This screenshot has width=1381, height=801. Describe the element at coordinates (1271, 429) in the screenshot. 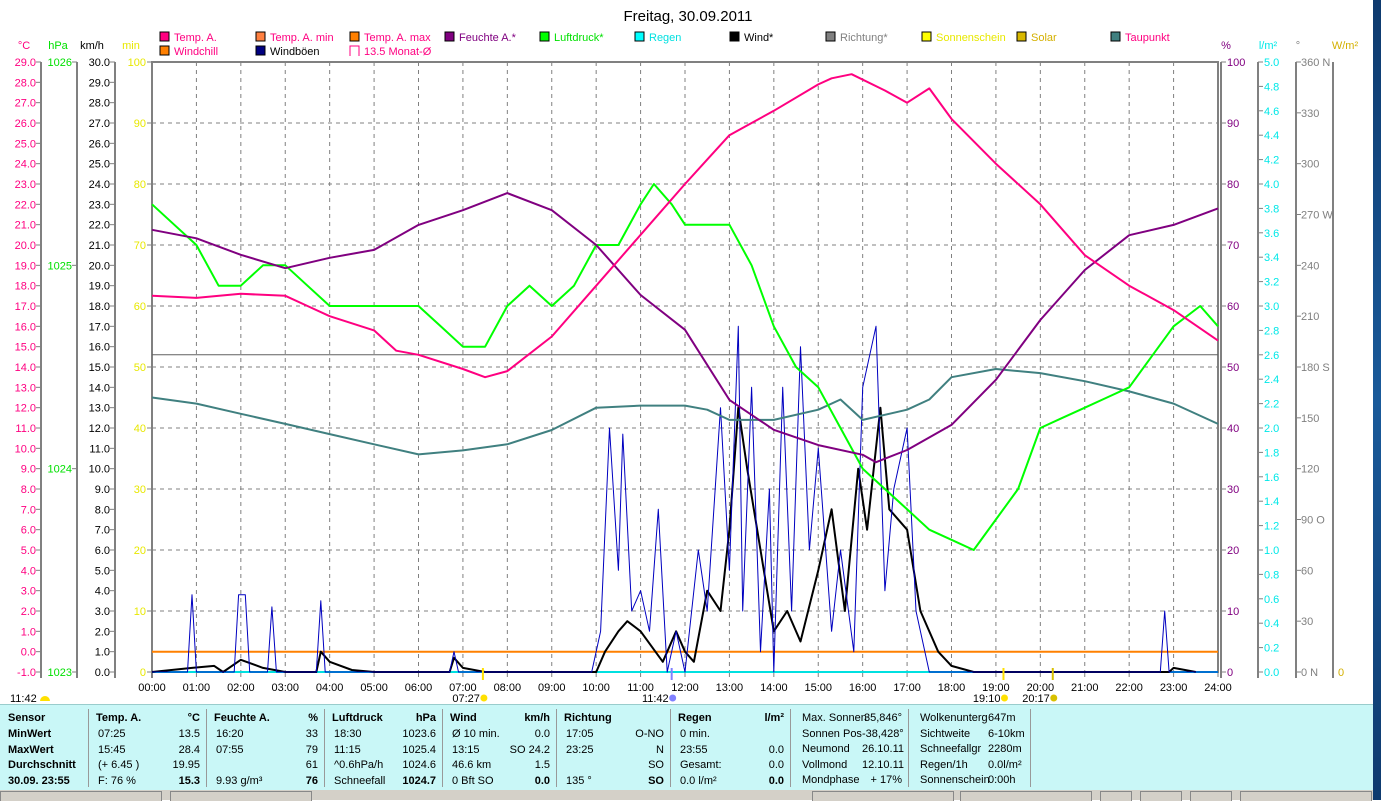

I see `axis-tick-label: 2.0` at that location.